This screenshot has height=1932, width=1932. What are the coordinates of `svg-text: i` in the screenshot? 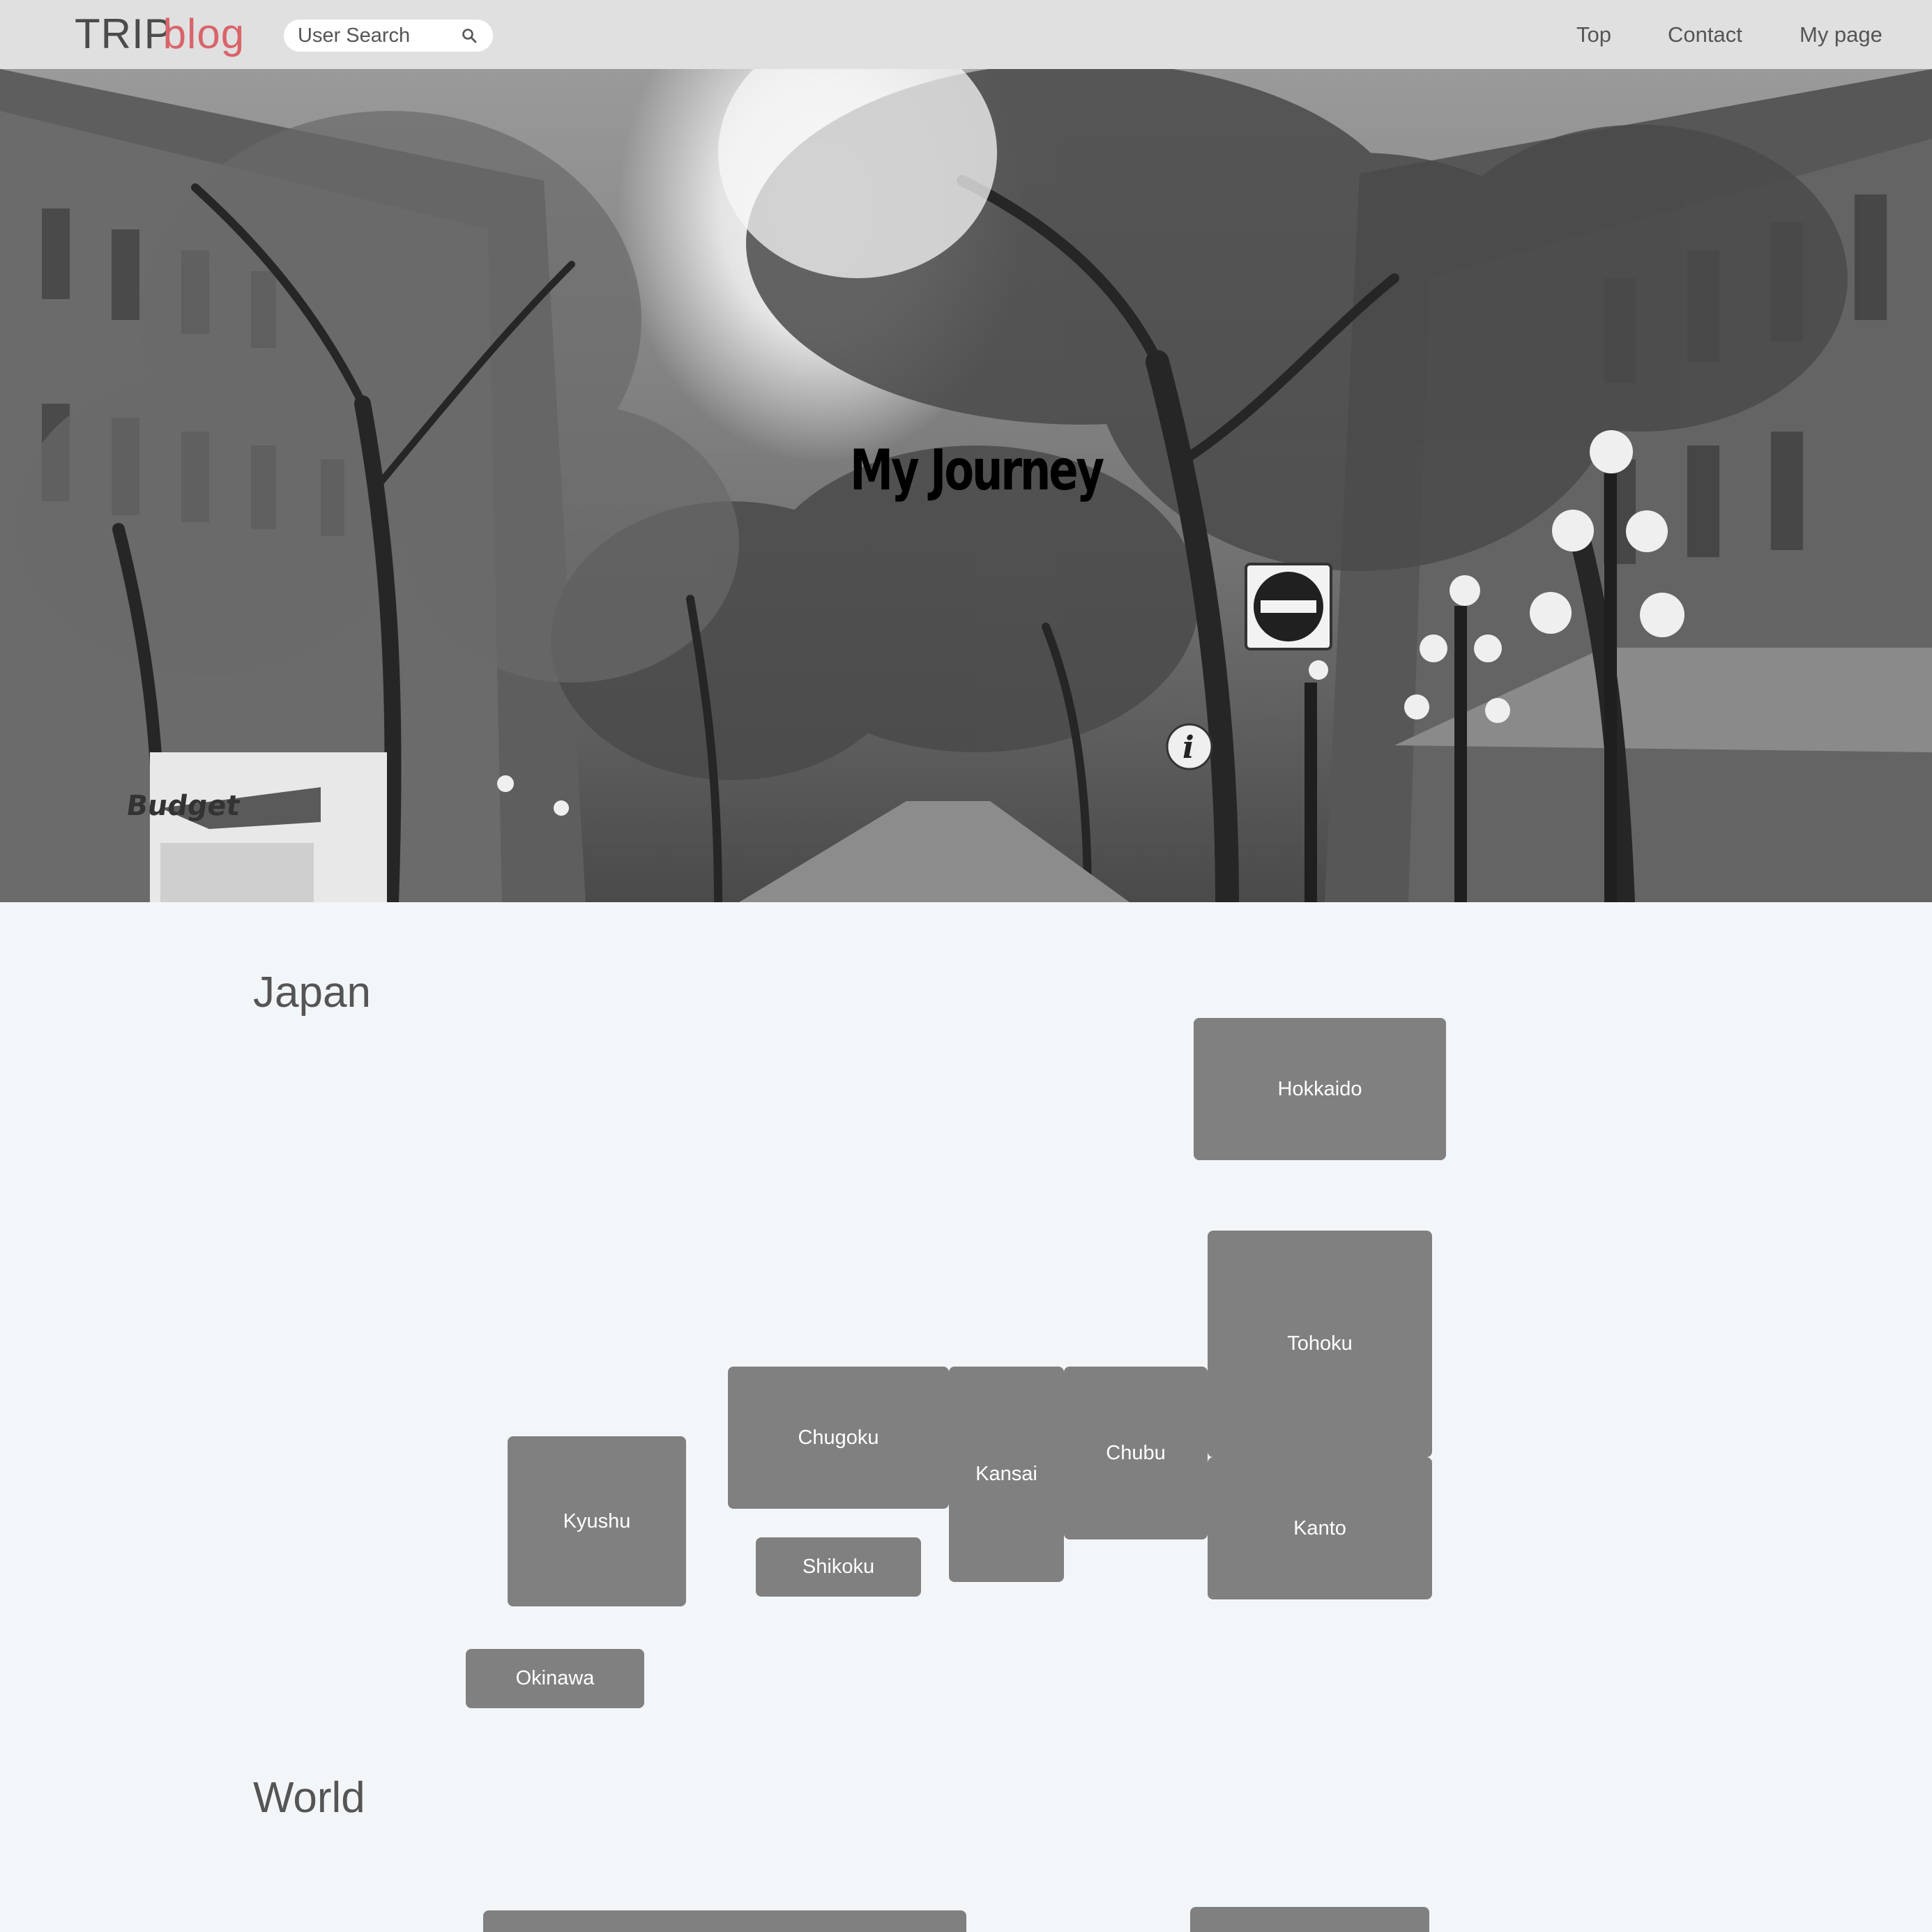 It's located at (1188, 748).